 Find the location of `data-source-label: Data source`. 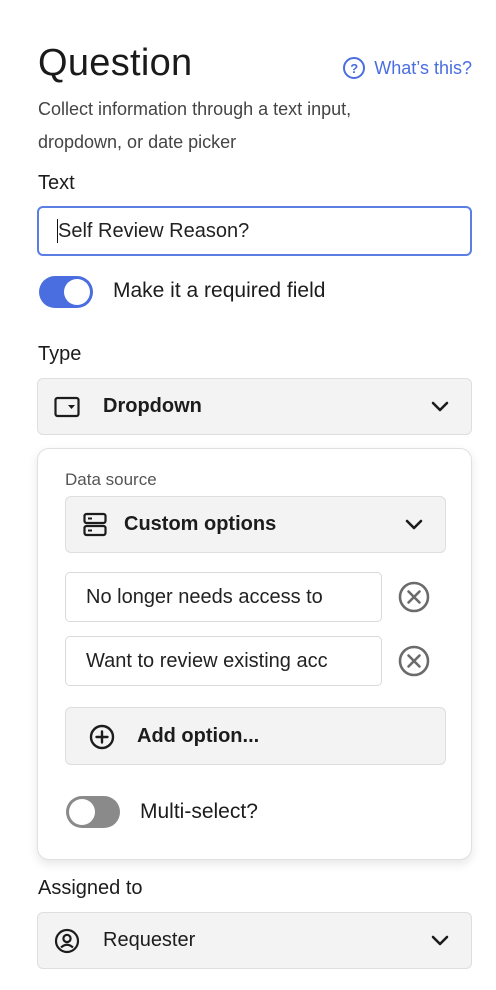

data-source-label: Data source is located at coordinates (111, 479).